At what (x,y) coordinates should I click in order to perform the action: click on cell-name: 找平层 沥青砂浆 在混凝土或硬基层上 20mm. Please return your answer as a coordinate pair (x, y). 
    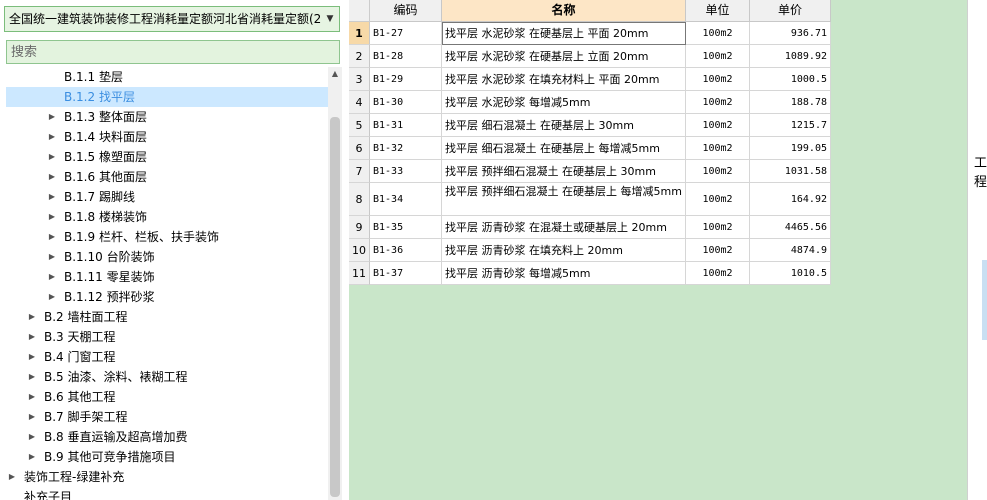
    Looking at the image, I should click on (564, 227).